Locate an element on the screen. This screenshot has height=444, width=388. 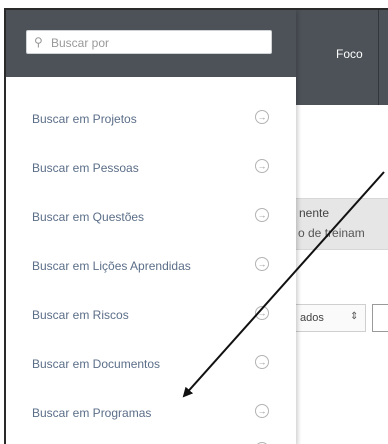
search-icon: ⚲ is located at coordinates (38, 42).